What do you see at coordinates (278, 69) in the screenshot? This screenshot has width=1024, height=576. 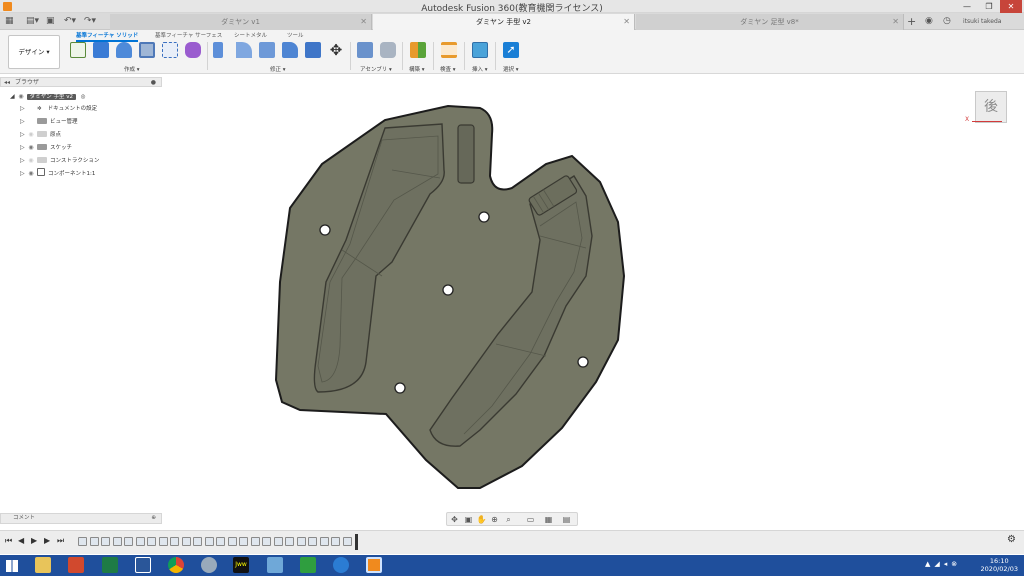 I see `group-modify-label: 修正 ▾` at bounding box center [278, 69].